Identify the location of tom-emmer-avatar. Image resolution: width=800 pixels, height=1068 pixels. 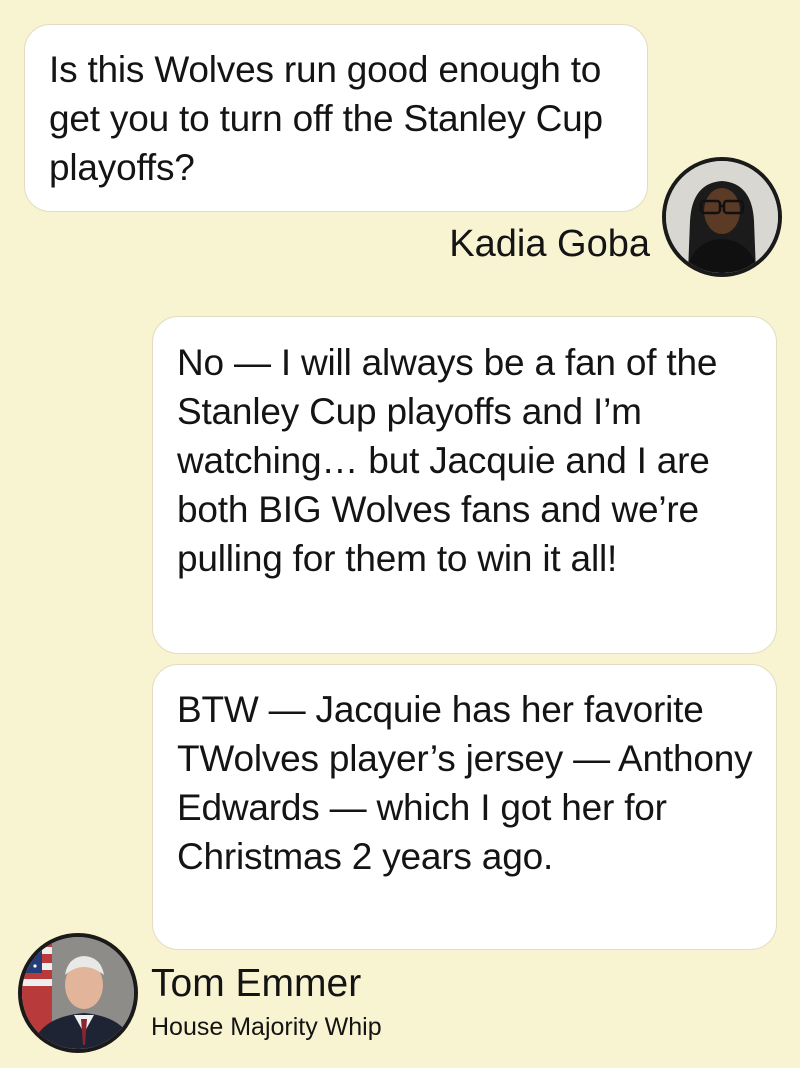
(78, 993).